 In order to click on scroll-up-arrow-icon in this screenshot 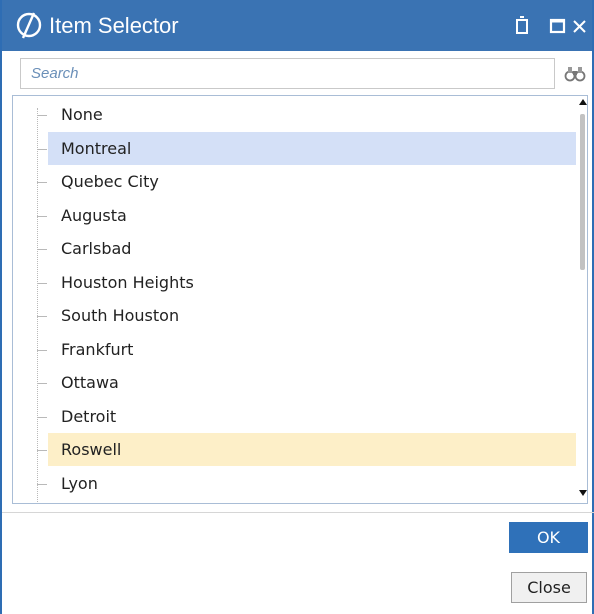, I will do `click(583, 102)`.